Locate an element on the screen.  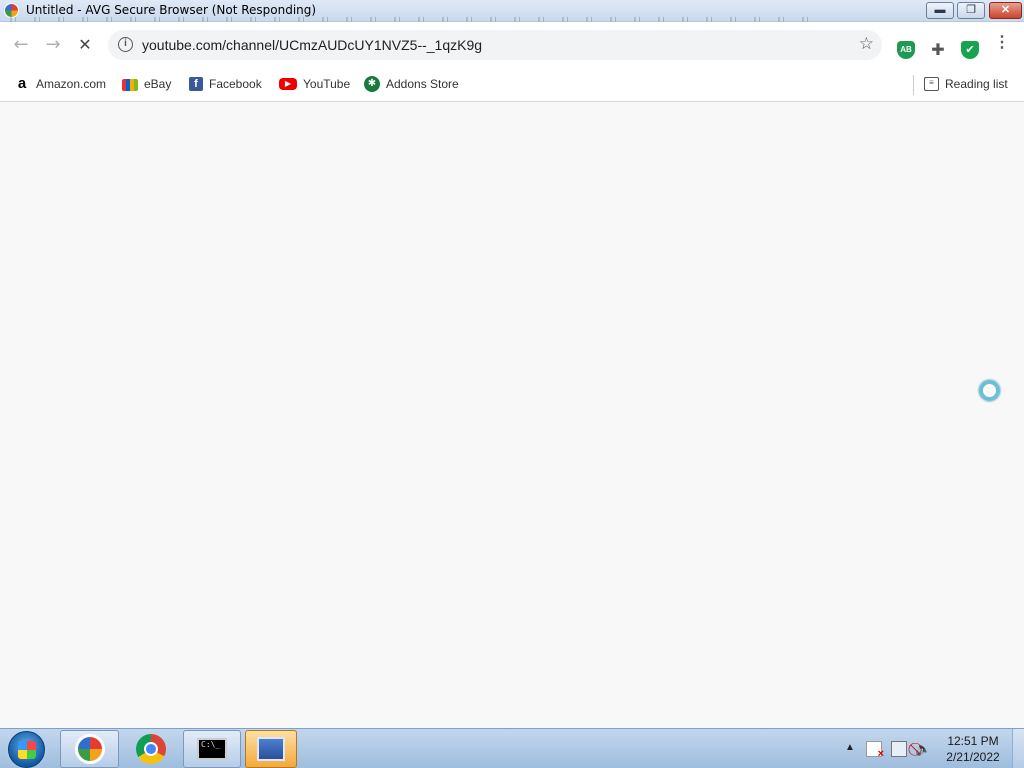
bookmark-ebay: eBay is located at coordinates (146, 85).